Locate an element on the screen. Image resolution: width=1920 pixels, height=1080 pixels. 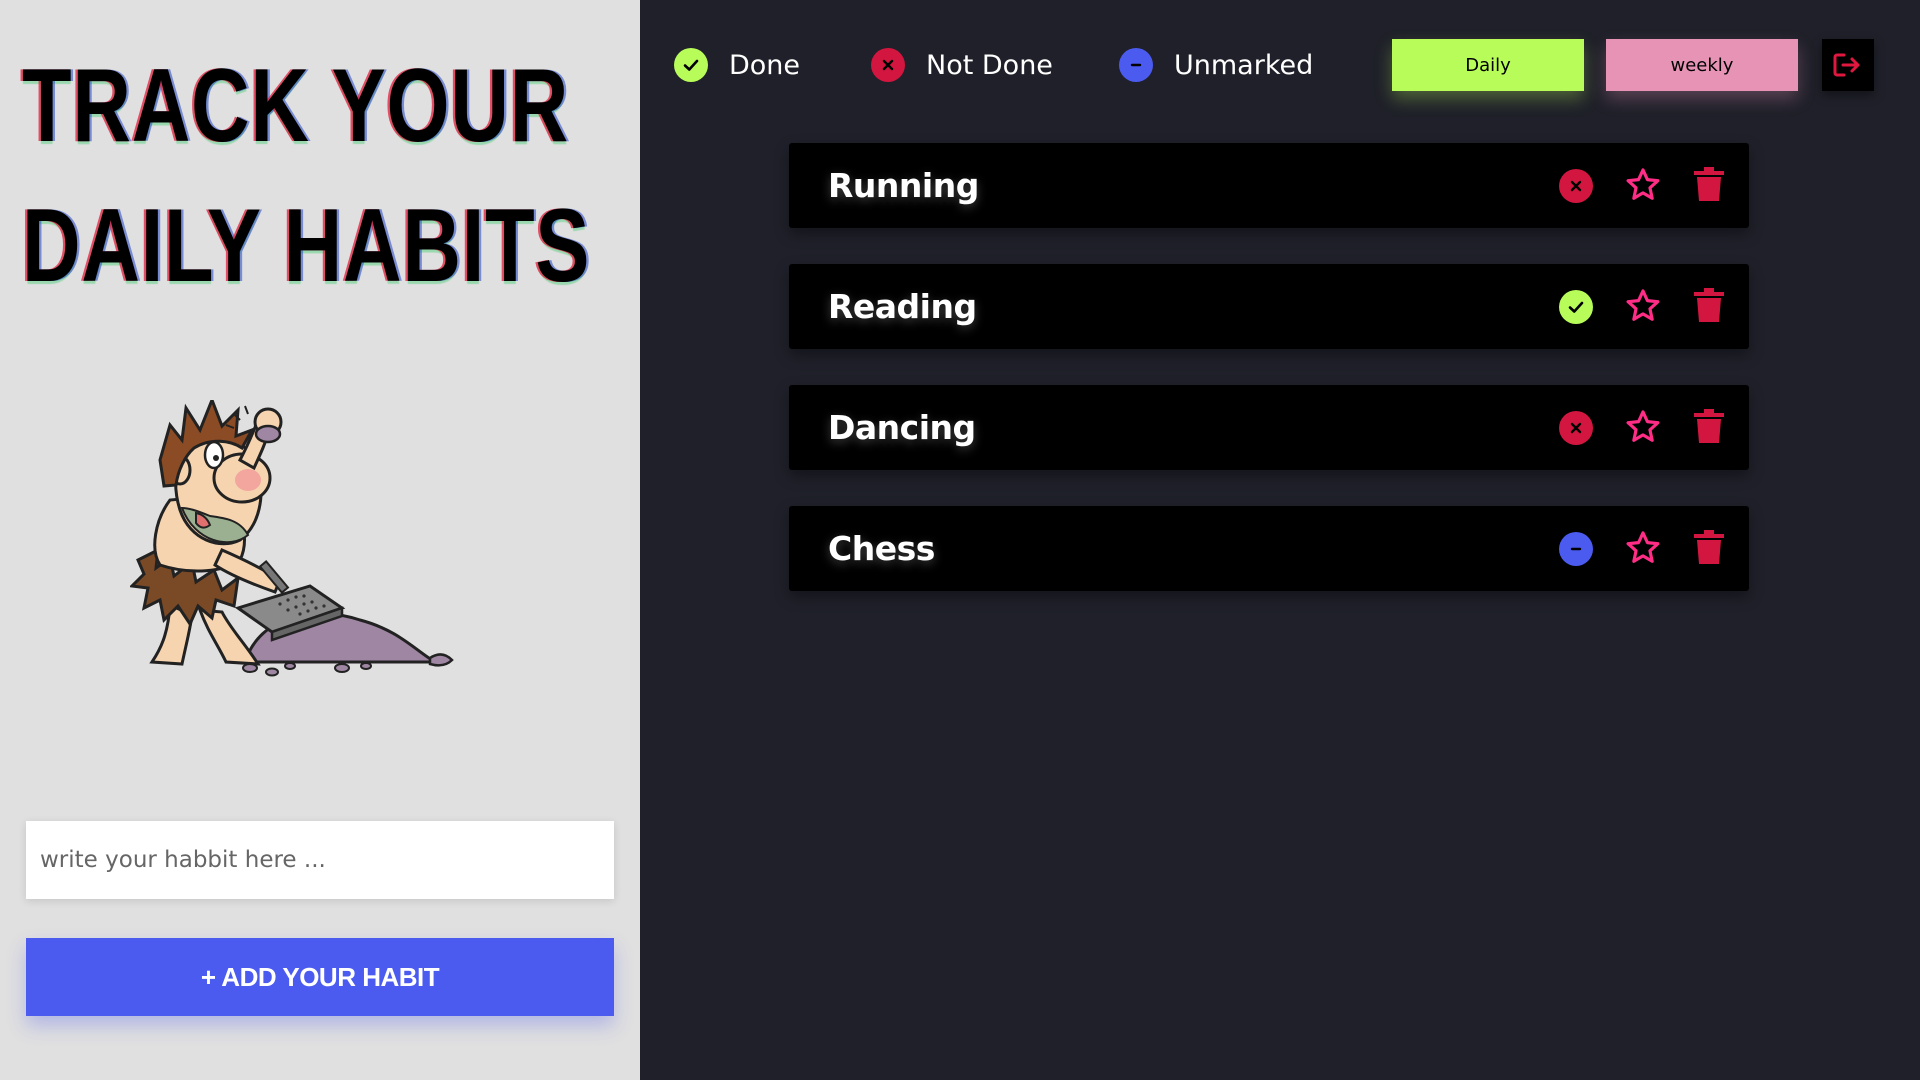
habit-input is located at coordinates (320, 860).